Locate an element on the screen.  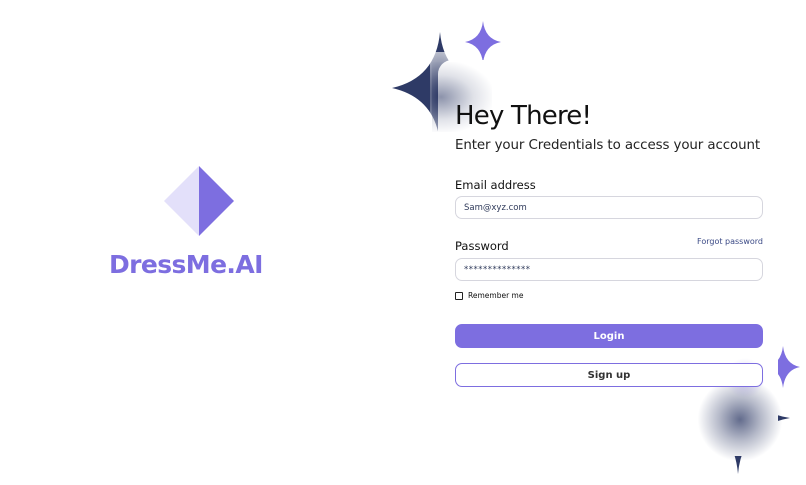
signup-button: Sign up is located at coordinates (609, 375).